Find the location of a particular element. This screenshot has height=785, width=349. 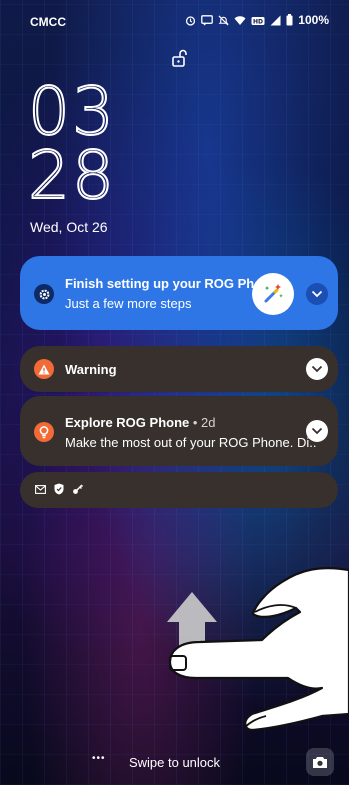

notification-title-text: Explore ROG Phone is located at coordinates (127, 422).